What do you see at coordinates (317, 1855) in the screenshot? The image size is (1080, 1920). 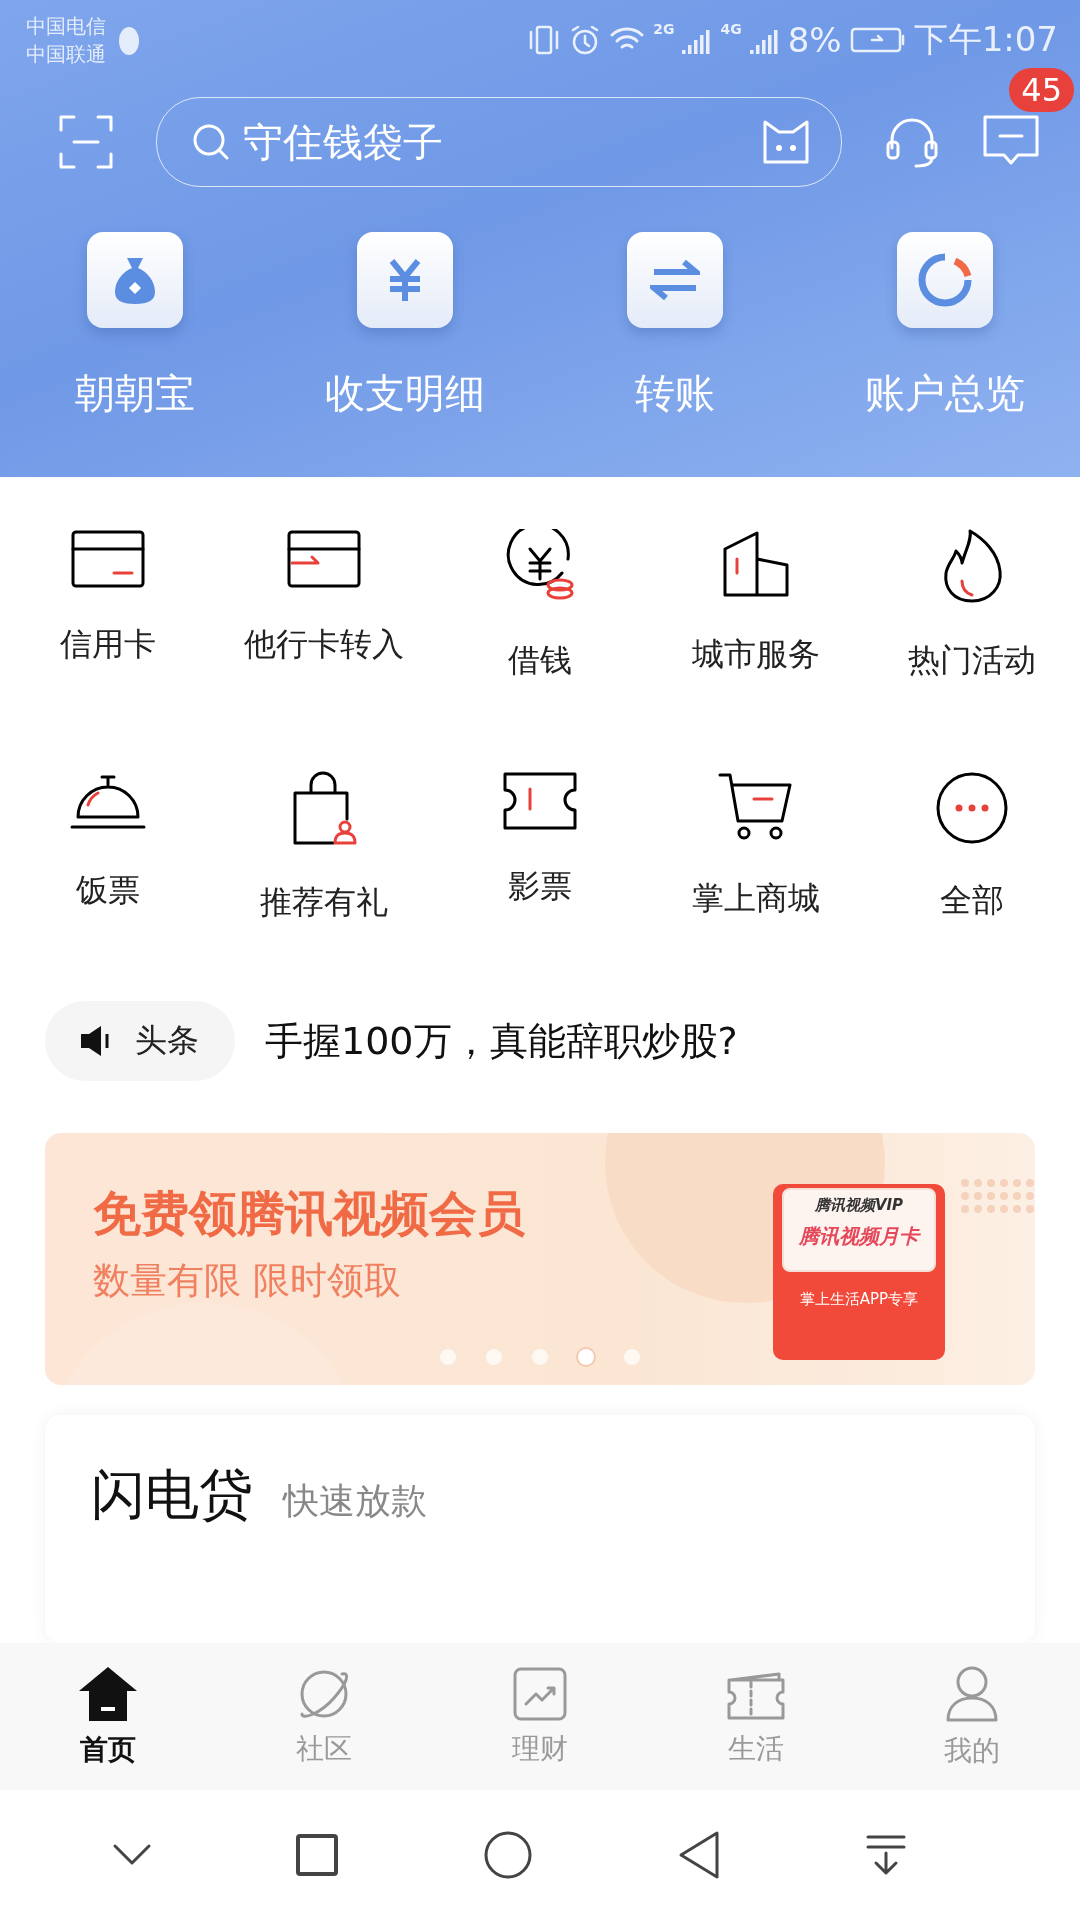 I see `recents-icon` at bounding box center [317, 1855].